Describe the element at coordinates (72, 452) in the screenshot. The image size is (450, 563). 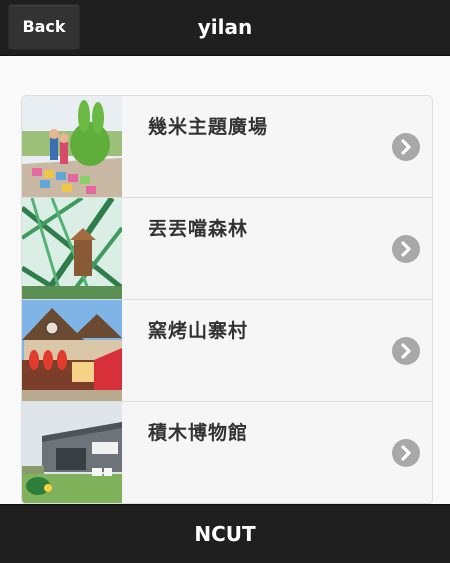
I see `block-museum-photo` at that location.